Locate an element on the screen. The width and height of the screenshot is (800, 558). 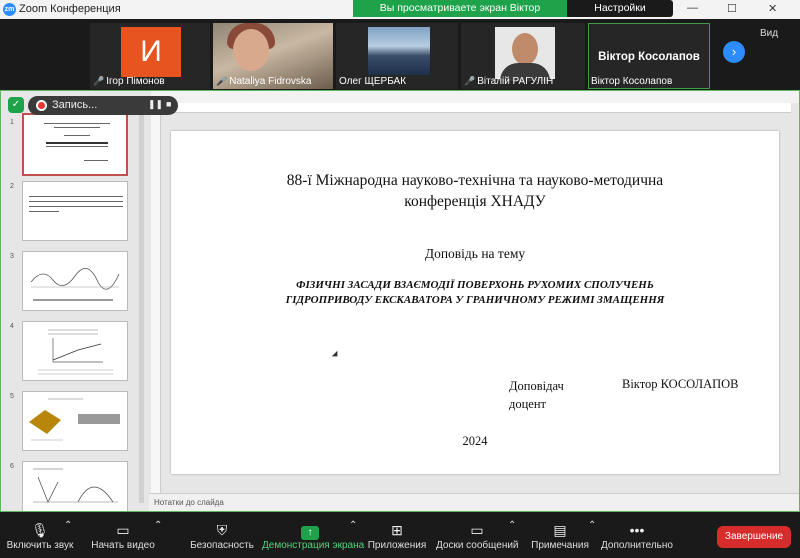
share-screen-label: Демонстрация экрана is located at coordinates (313, 545).